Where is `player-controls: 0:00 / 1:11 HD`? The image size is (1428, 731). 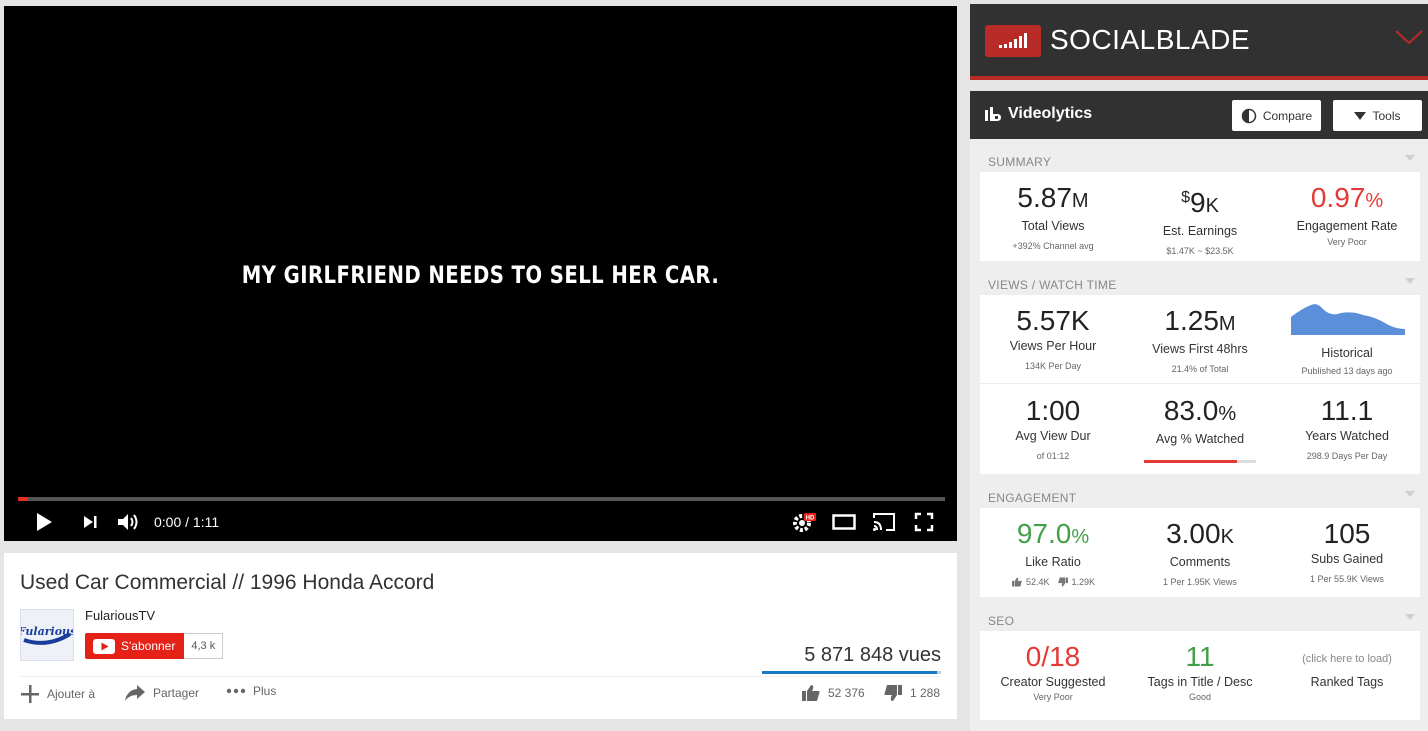
player-controls: 0:00 / 1:11 HD is located at coordinates (480, 522).